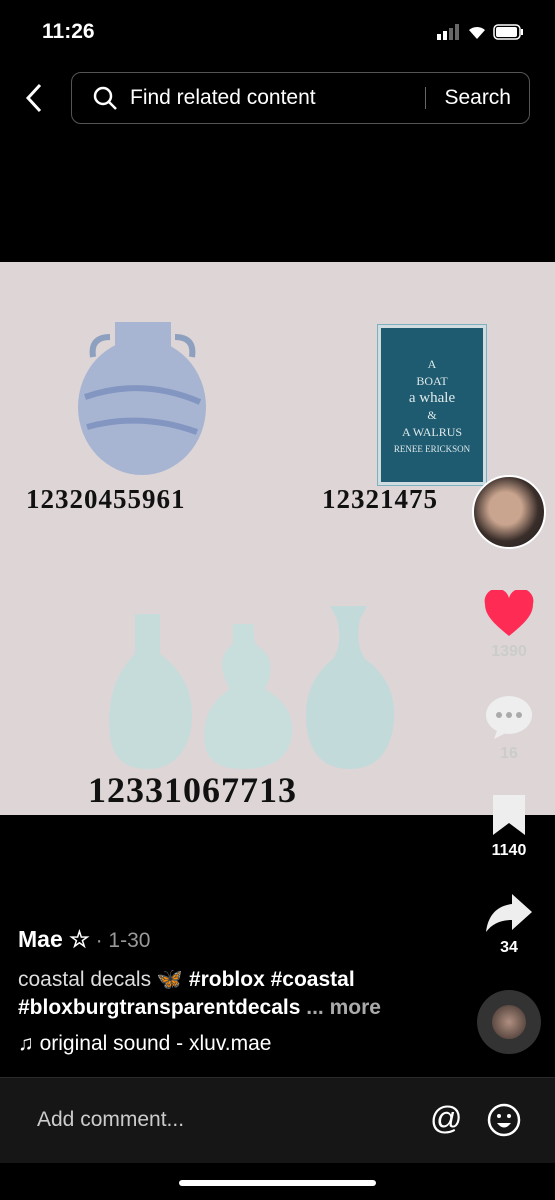 The image size is (555, 1200). Describe the element at coordinates (509, 717) in the screenshot. I see `comment-icon` at that location.